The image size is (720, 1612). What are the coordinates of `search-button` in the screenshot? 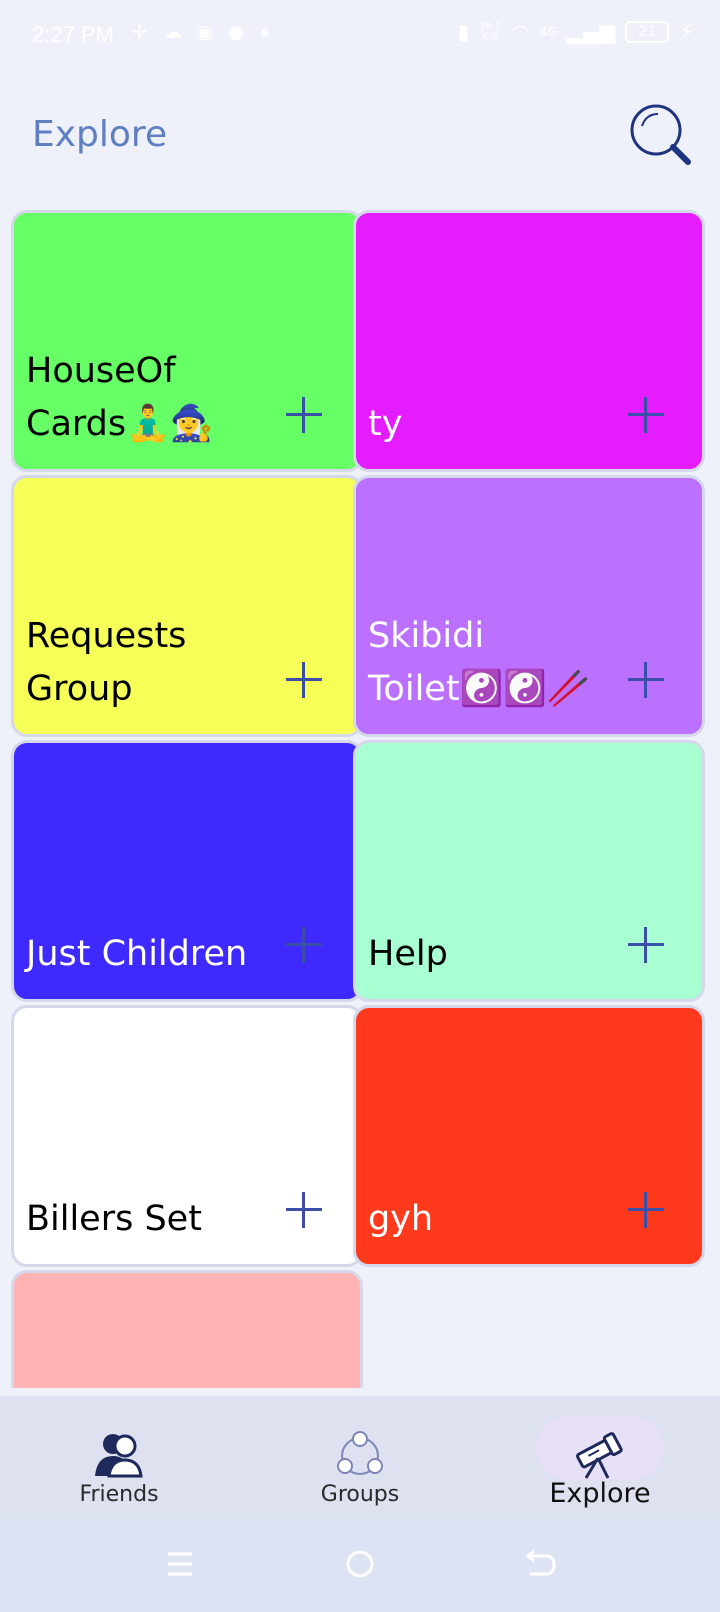 It's located at (661, 135).